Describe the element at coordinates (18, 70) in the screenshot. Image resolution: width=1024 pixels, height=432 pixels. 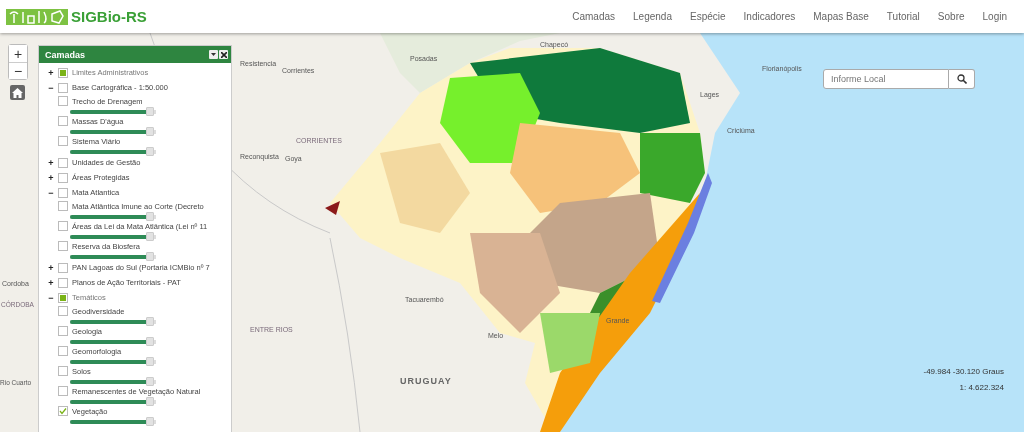
I see `zoom-out-button: −` at that location.